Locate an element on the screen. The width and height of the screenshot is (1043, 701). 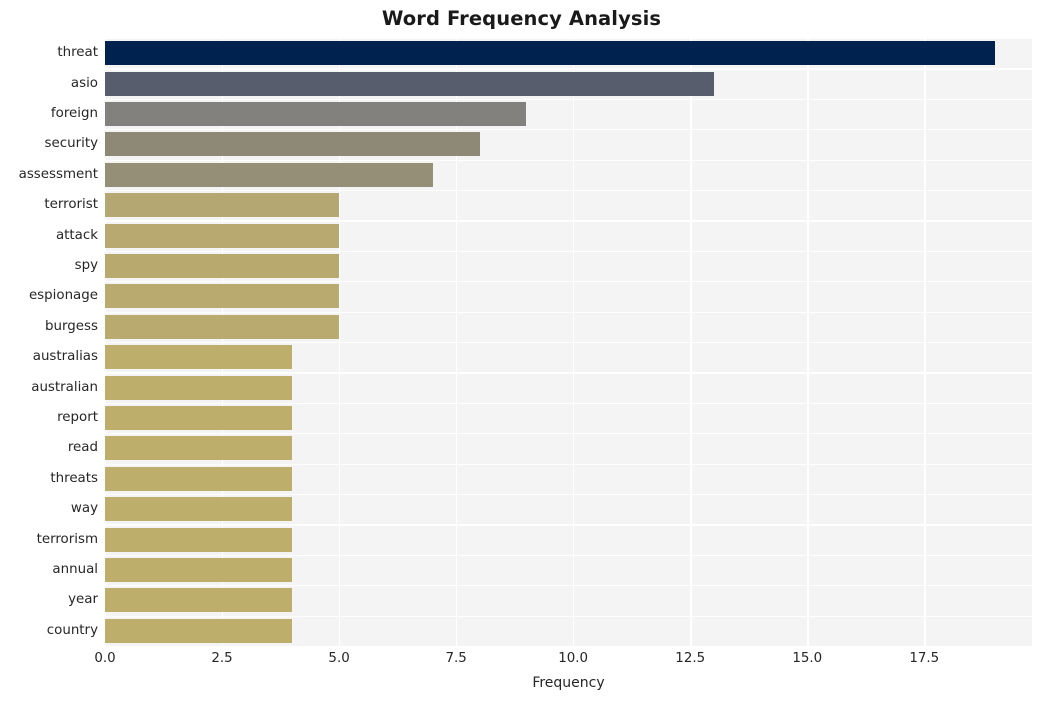
y-tick-label: threat is located at coordinates (77, 53).